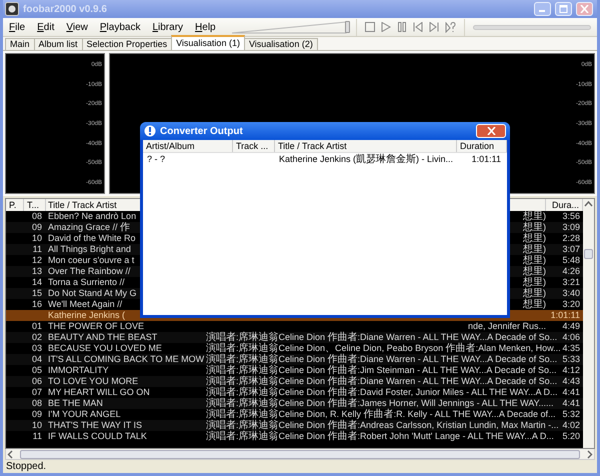  What do you see at coordinates (37, 370) in the screenshot?
I see `track-number: 05` at bounding box center [37, 370].